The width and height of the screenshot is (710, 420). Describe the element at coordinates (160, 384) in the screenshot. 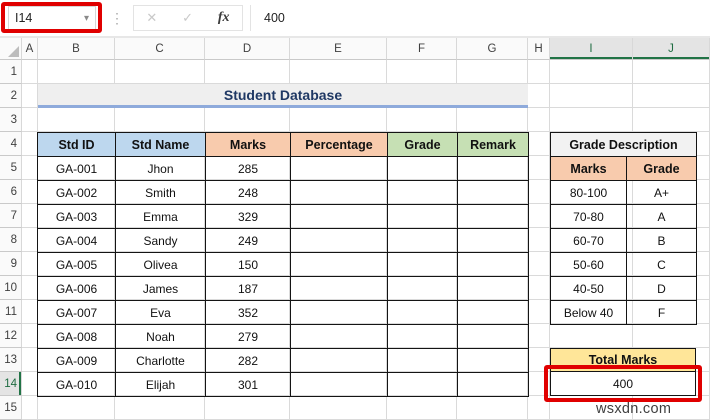

I see `student-std-name-cell: Elijah` at that location.